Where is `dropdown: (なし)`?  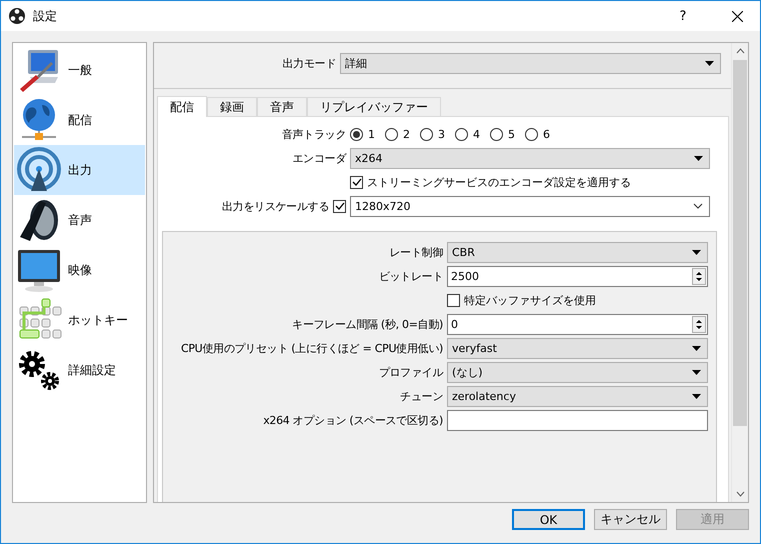
dropdown: (なし) is located at coordinates (577, 372).